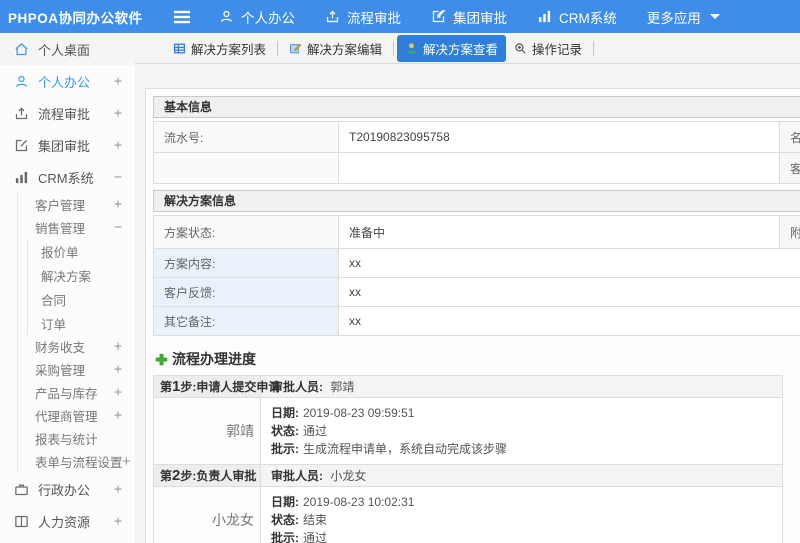 This screenshot has height=543, width=800. Describe the element at coordinates (348, 476) in the screenshot. I see `approver-name: 小龙女` at that location.